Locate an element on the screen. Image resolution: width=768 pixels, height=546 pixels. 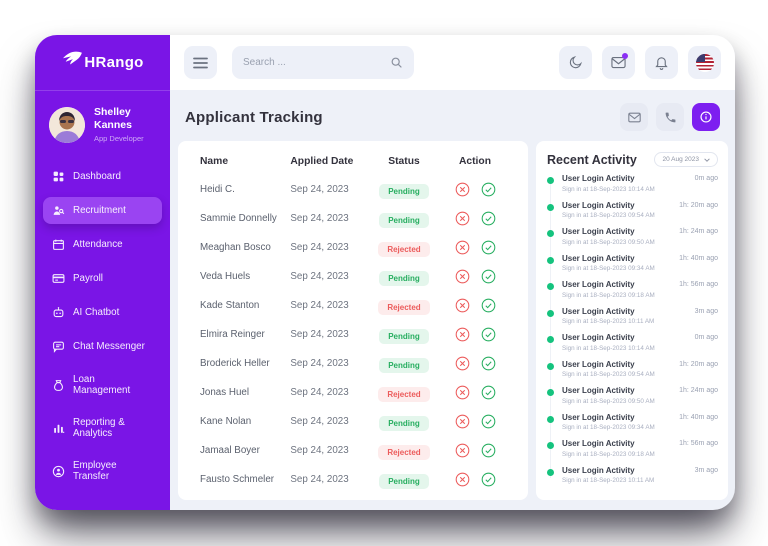
mail-action-button is located at coordinates (634, 117).